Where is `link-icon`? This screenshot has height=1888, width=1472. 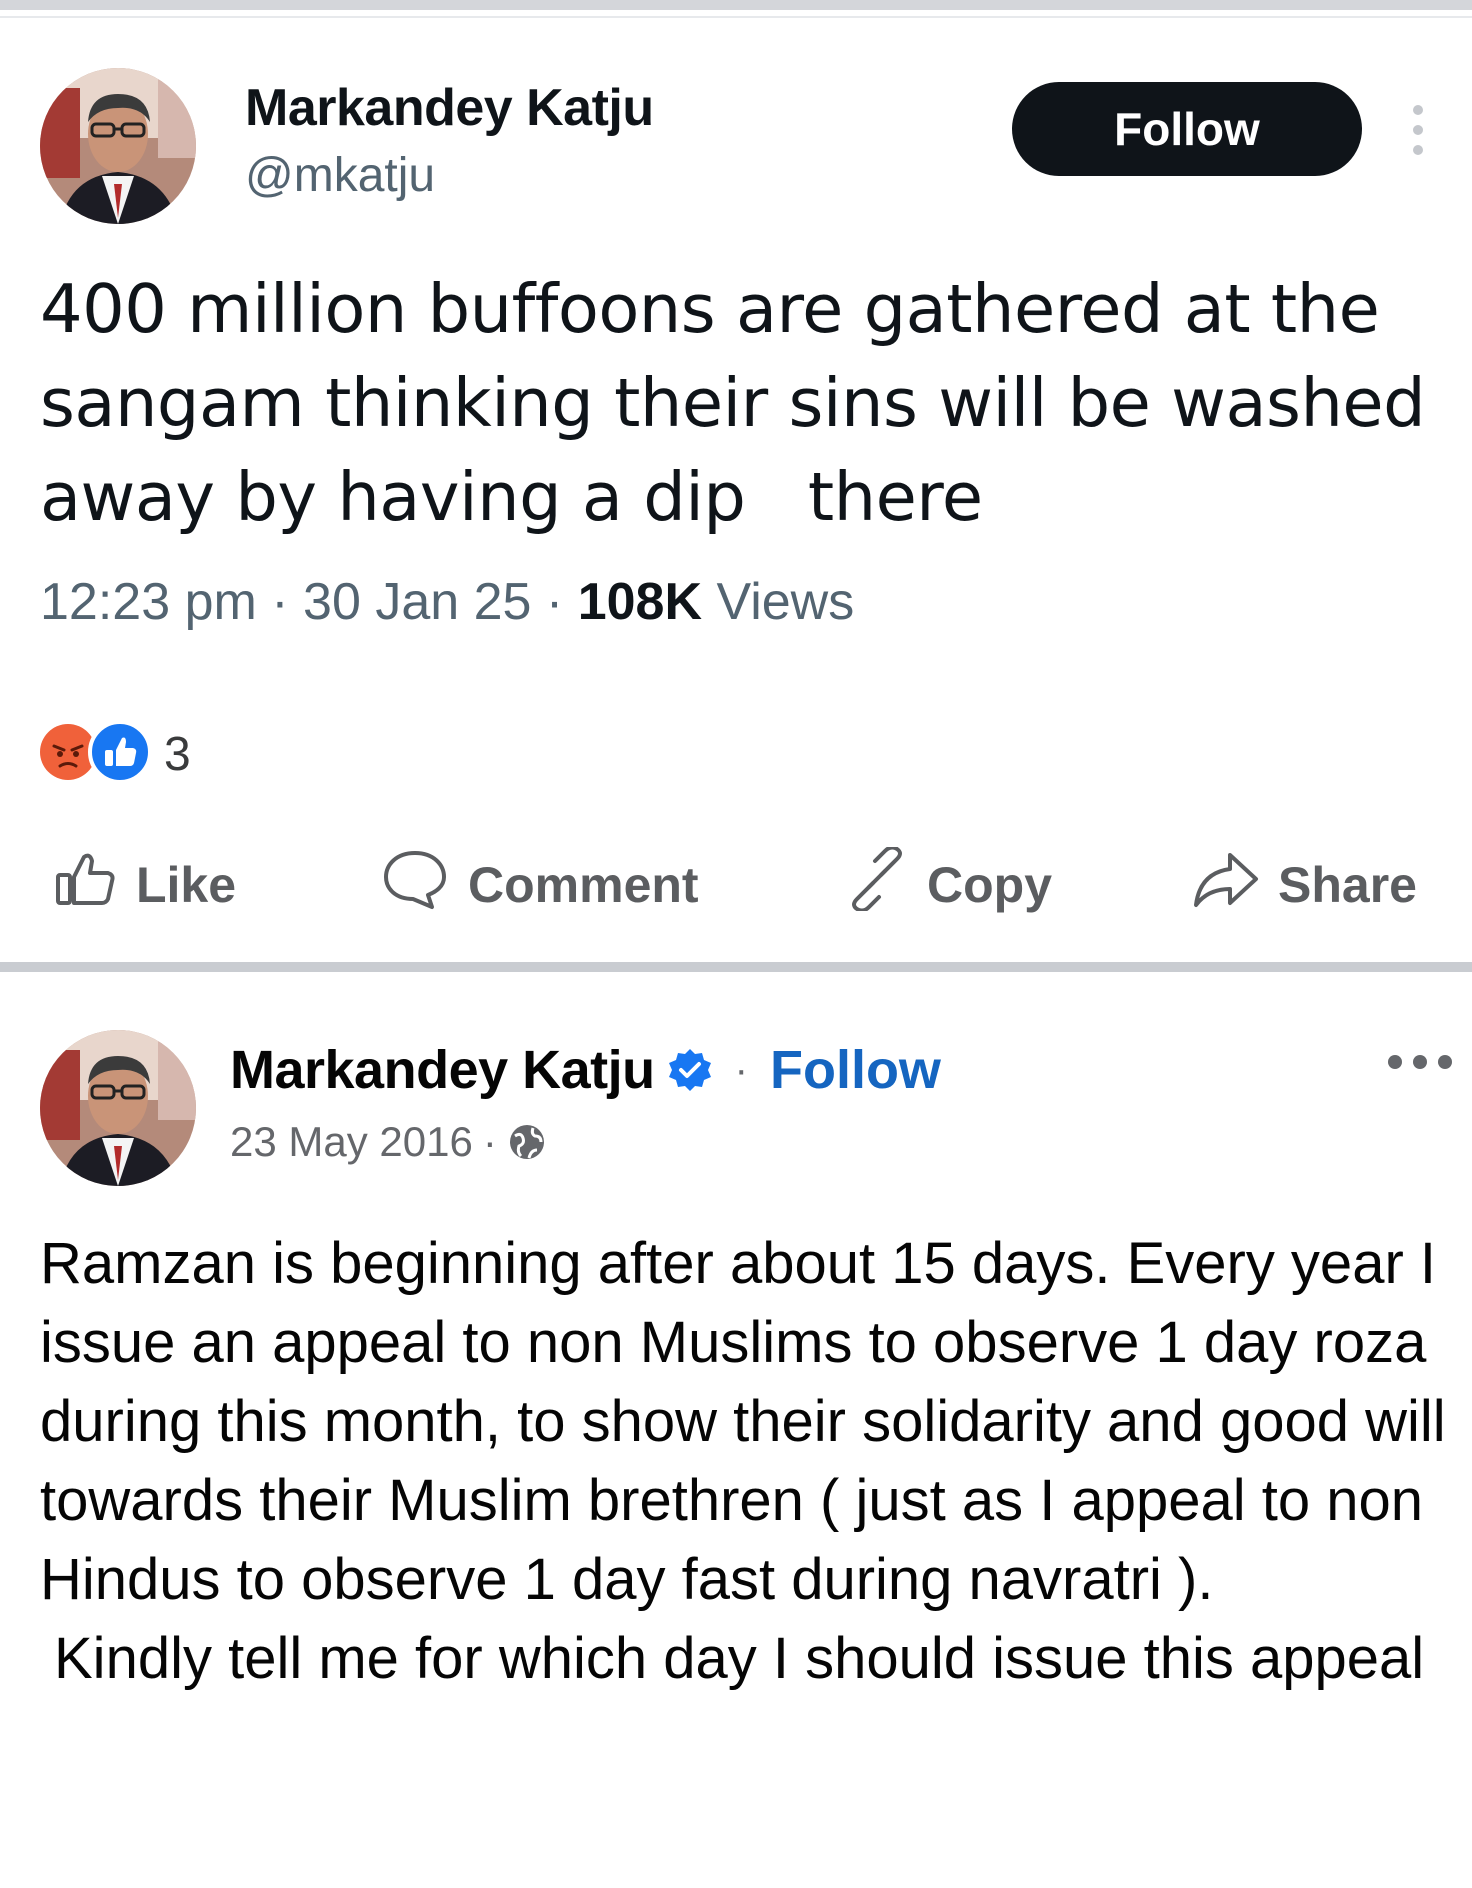
link-icon is located at coordinates (886, 884).